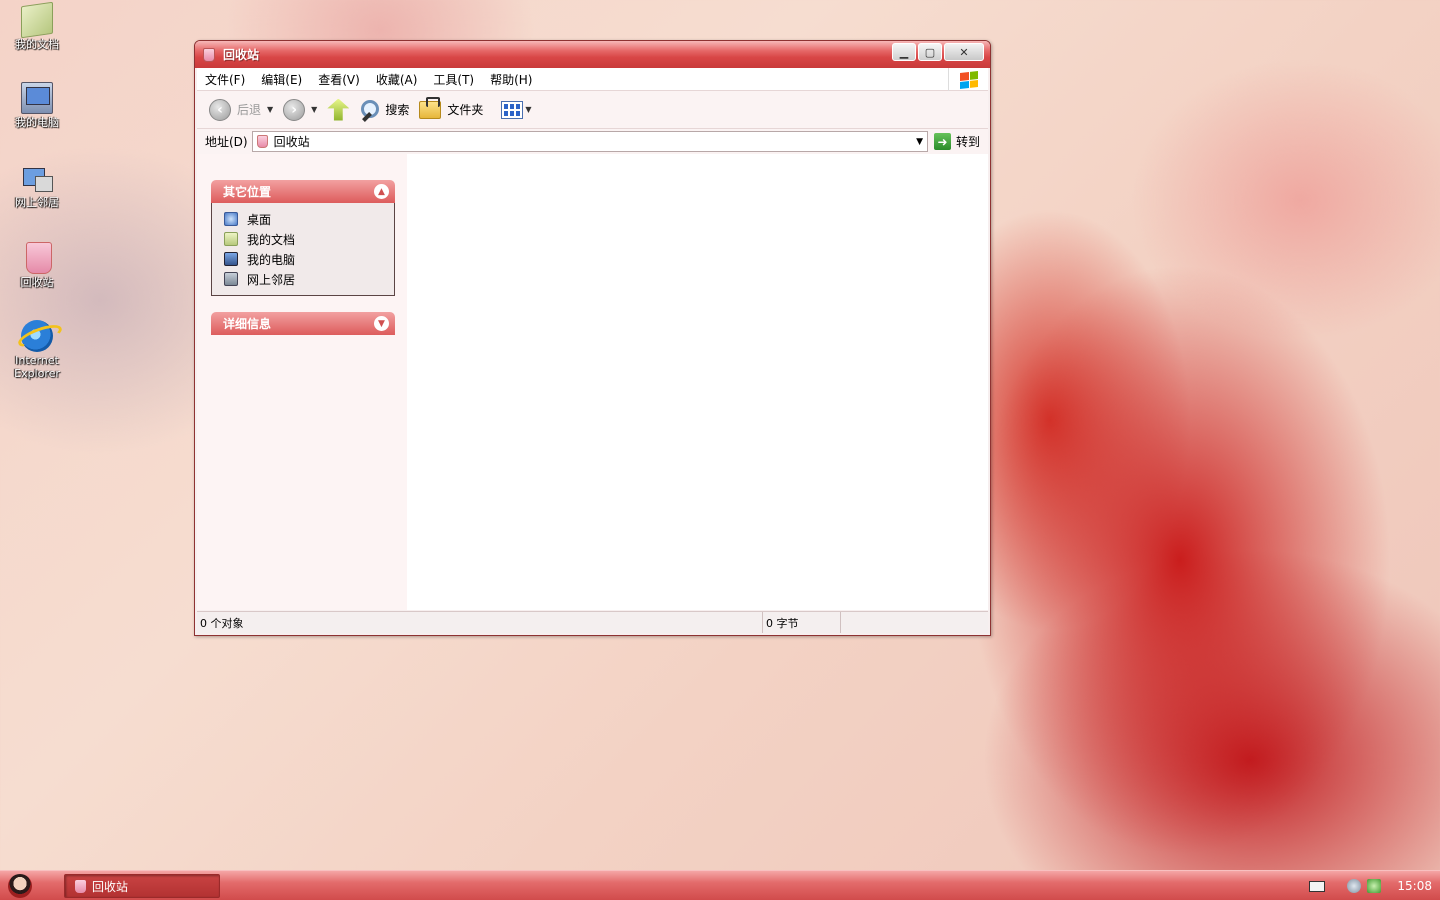 The height and width of the screenshot is (900, 1440). I want to click on place-label: 我的文档, so click(271, 239).